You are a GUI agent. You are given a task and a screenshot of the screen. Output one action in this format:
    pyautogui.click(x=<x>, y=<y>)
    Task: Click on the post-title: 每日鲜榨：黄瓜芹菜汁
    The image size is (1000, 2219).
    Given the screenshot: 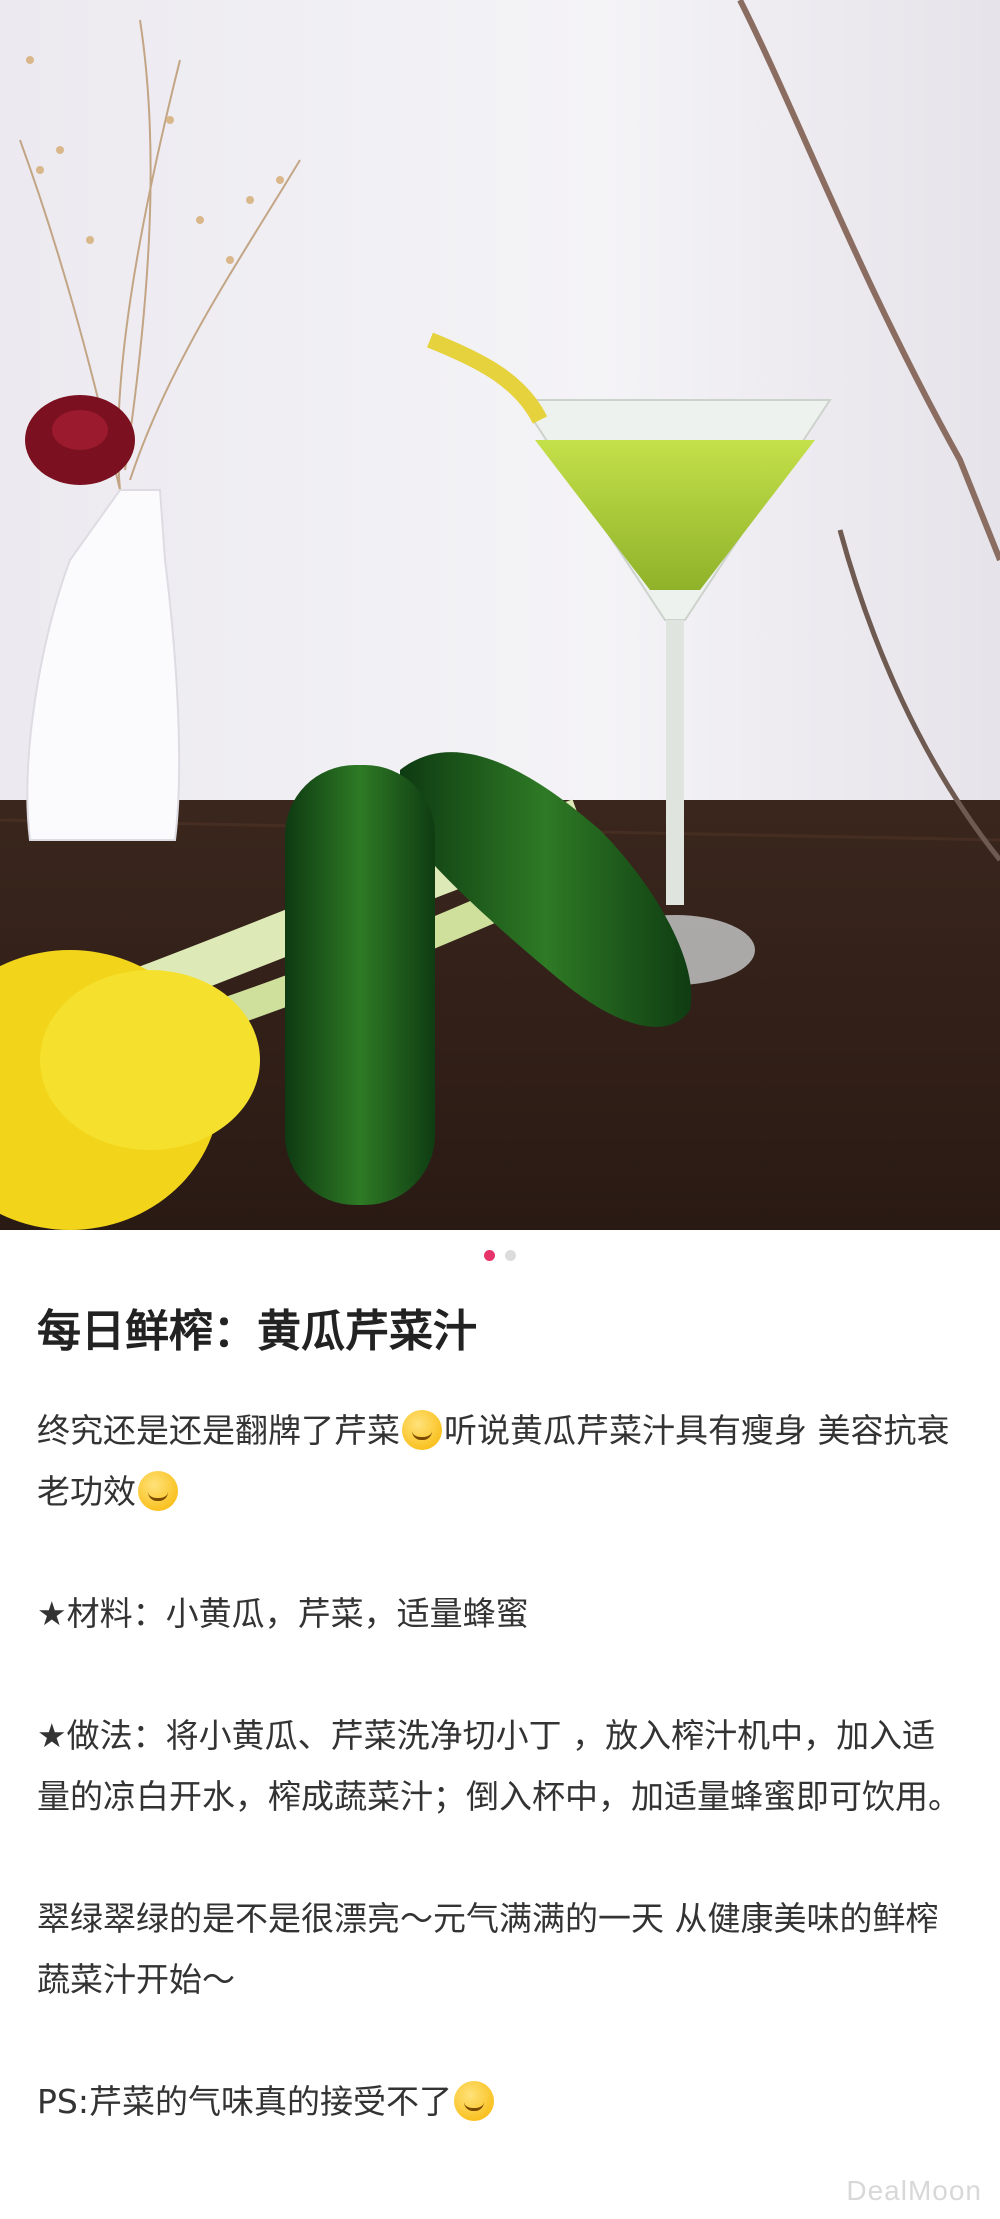 What is the action you would take?
    pyautogui.click(x=257, y=1331)
    